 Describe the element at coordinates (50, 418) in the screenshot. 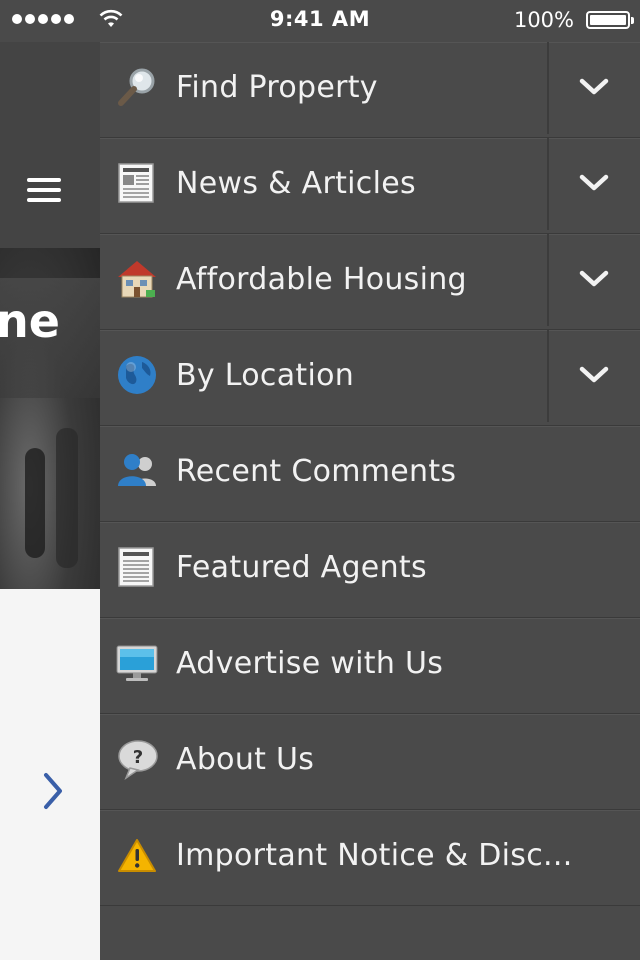

I see `hero-image: ne` at that location.